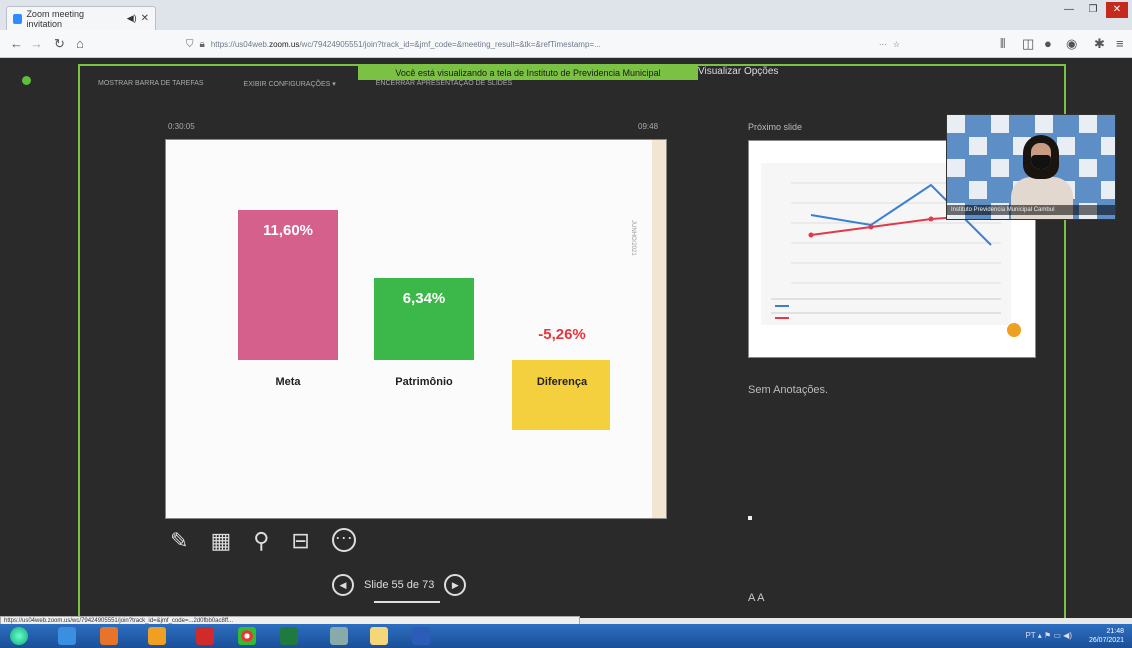 The width and height of the screenshot is (1132, 648). Describe the element at coordinates (190, 44) in the screenshot. I see `shield-icon: ⛉` at that location.